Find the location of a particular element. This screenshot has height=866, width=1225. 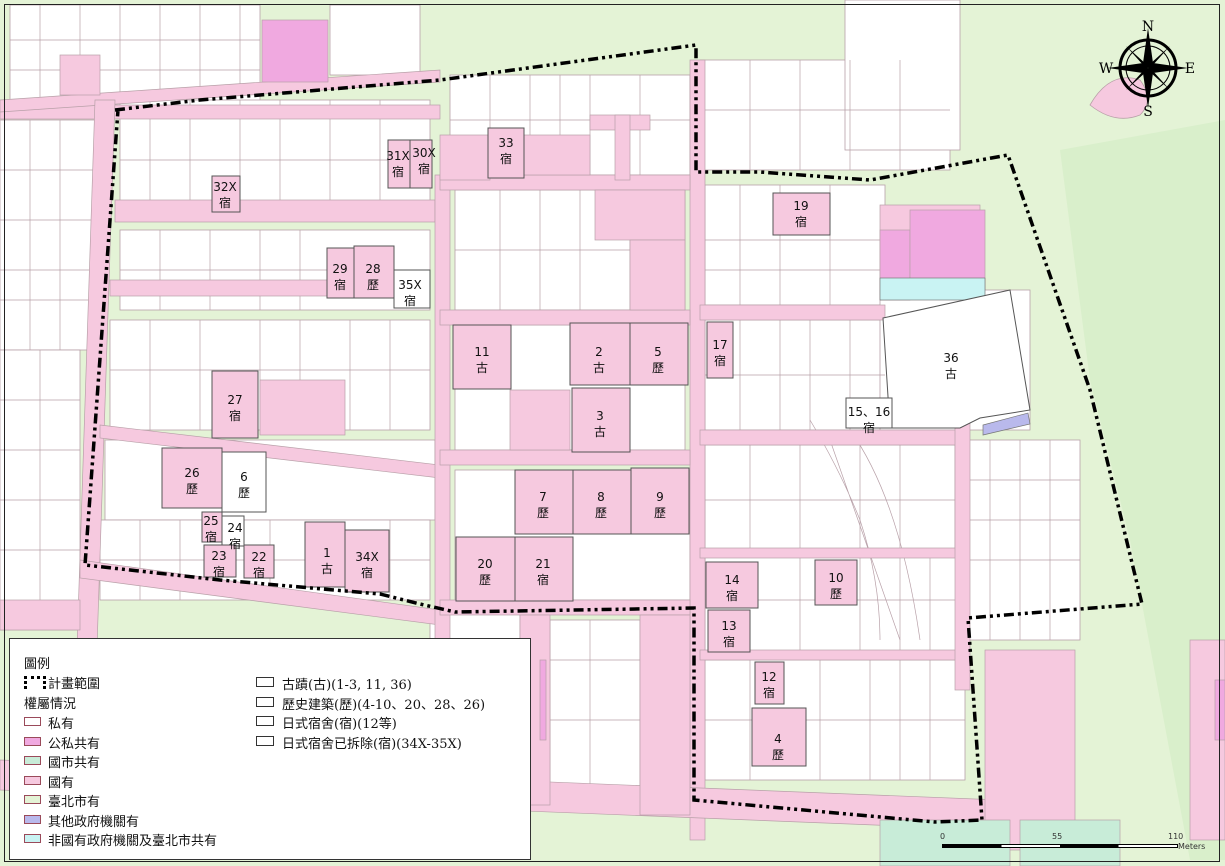

site-number-label: 9 is located at coordinates (660, 497).